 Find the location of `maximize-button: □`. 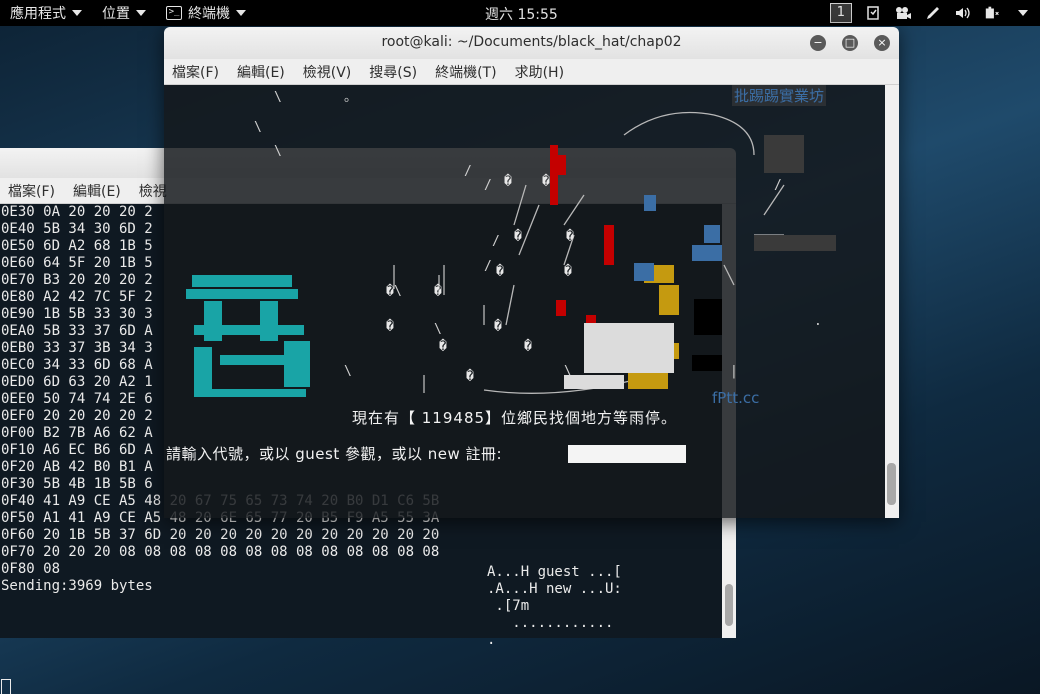

maximize-button: □ is located at coordinates (850, 43).